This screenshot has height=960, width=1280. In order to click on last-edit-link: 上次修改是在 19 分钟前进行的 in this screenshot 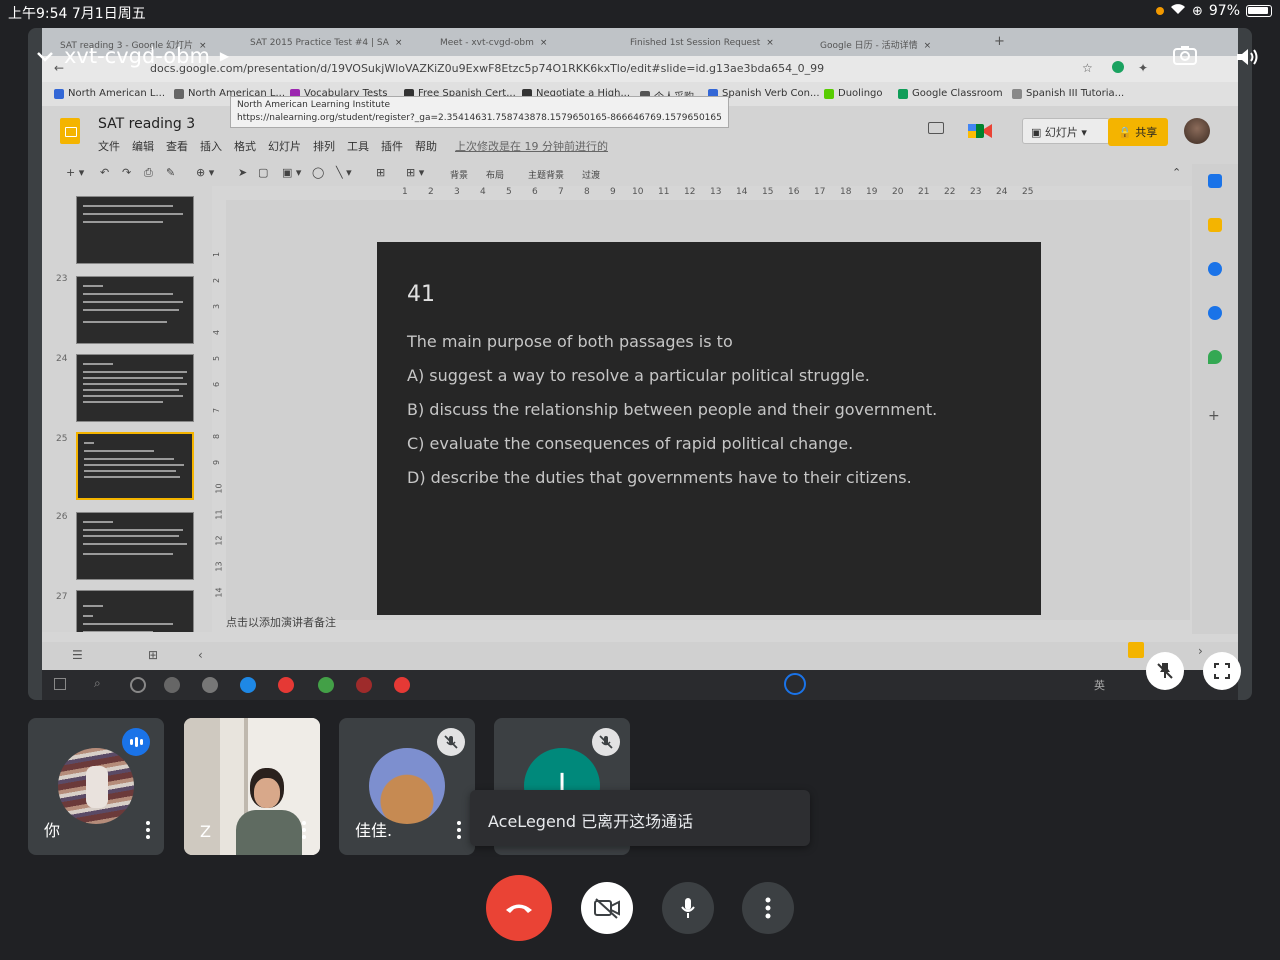, I will do `click(531, 146)`.